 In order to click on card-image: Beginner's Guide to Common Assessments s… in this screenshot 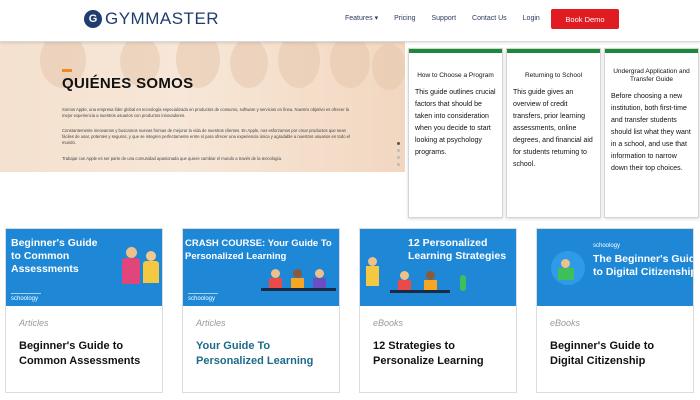, I will do `click(84, 267)`.